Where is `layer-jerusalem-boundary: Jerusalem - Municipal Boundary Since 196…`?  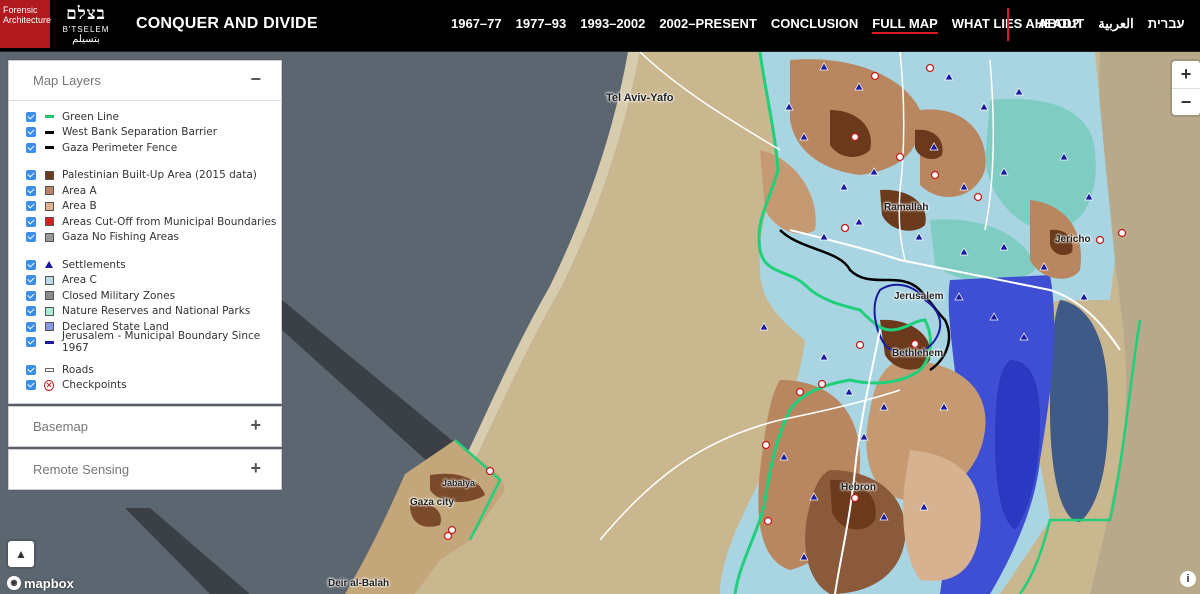 layer-jerusalem-boundary: Jerusalem - Municipal Boundary Since 196… is located at coordinates (153, 342).